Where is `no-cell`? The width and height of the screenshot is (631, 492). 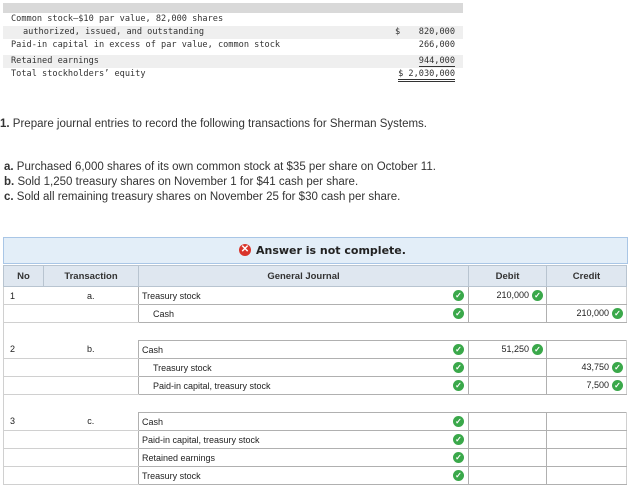 no-cell is located at coordinates (23, 403).